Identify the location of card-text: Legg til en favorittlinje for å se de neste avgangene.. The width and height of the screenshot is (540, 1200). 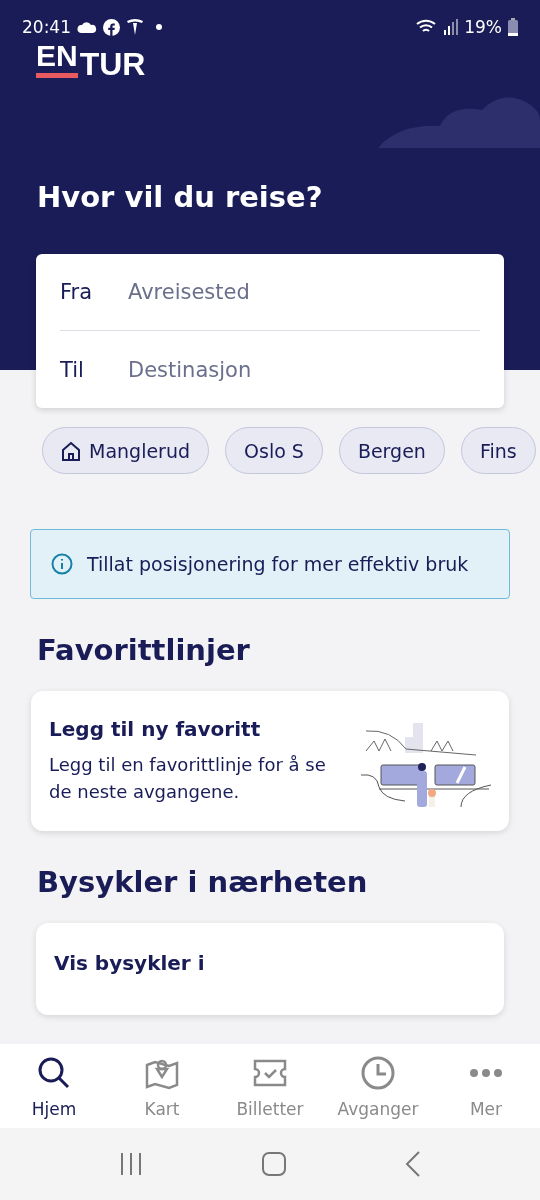
(188, 778).